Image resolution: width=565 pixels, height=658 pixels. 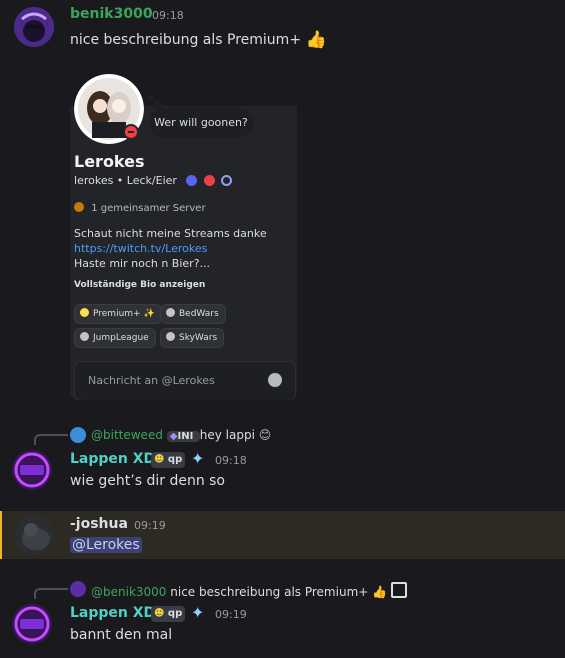 What do you see at coordinates (198, 338) in the screenshot?
I see `role-label: SkyWars` at bounding box center [198, 338].